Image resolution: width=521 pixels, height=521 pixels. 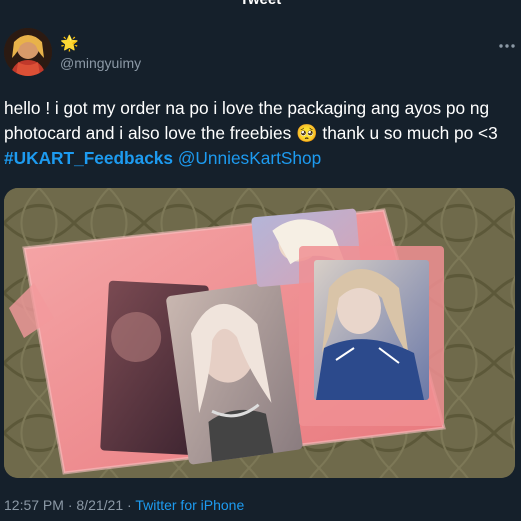 What do you see at coordinates (99, 505) in the screenshot?
I see `tweet-date: 8/21/21` at bounding box center [99, 505].